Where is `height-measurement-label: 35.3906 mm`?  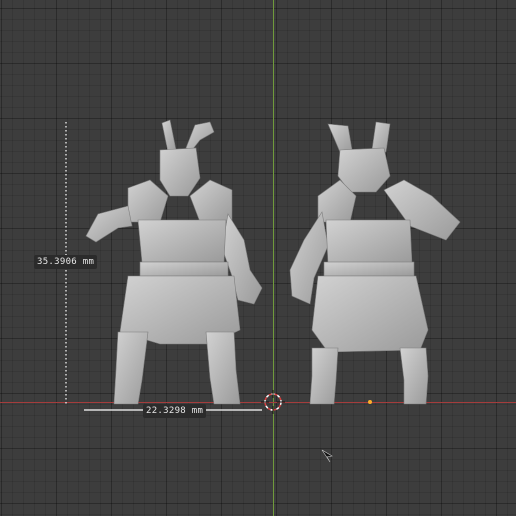
height-measurement-label: 35.3906 mm is located at coordinates (66, 262).